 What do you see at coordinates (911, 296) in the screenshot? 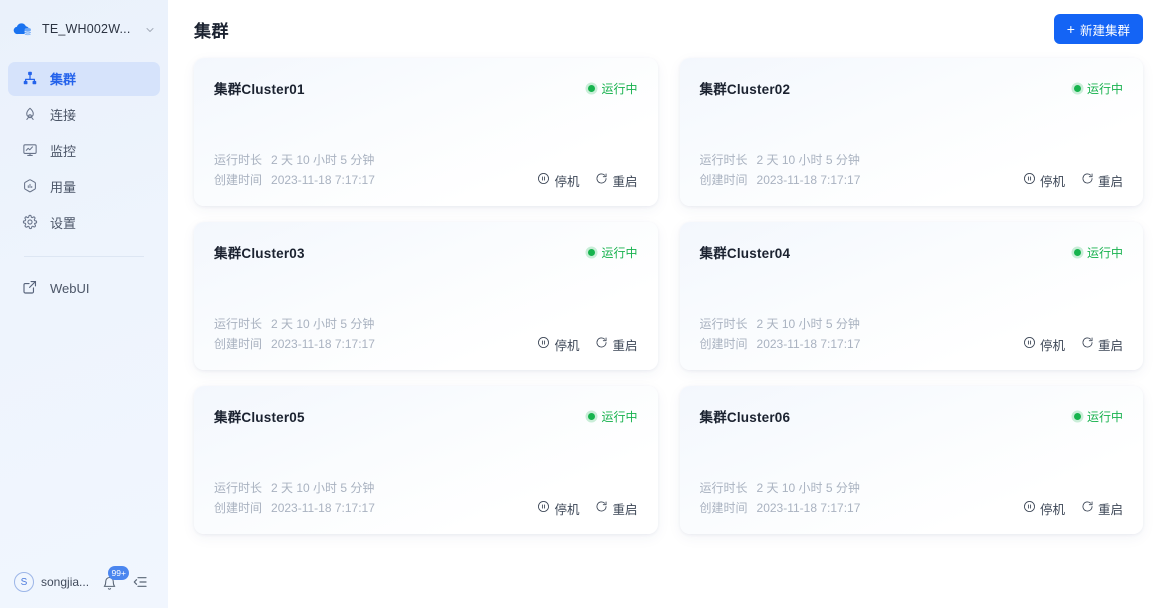
I see `cluster-card: 集群Cluster04 运行中 运行时长 2 天 10 小时 5 分钟 创建时间` at bounding box center [911, 296].